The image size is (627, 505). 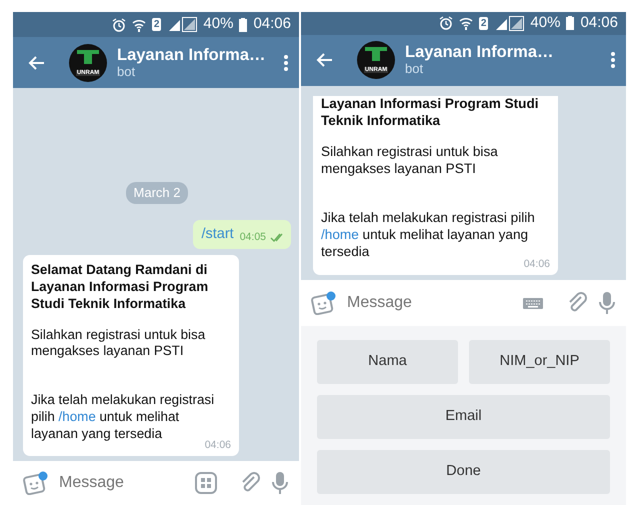 I want to click on date-badge: March 2, so click(x=157, y=193).